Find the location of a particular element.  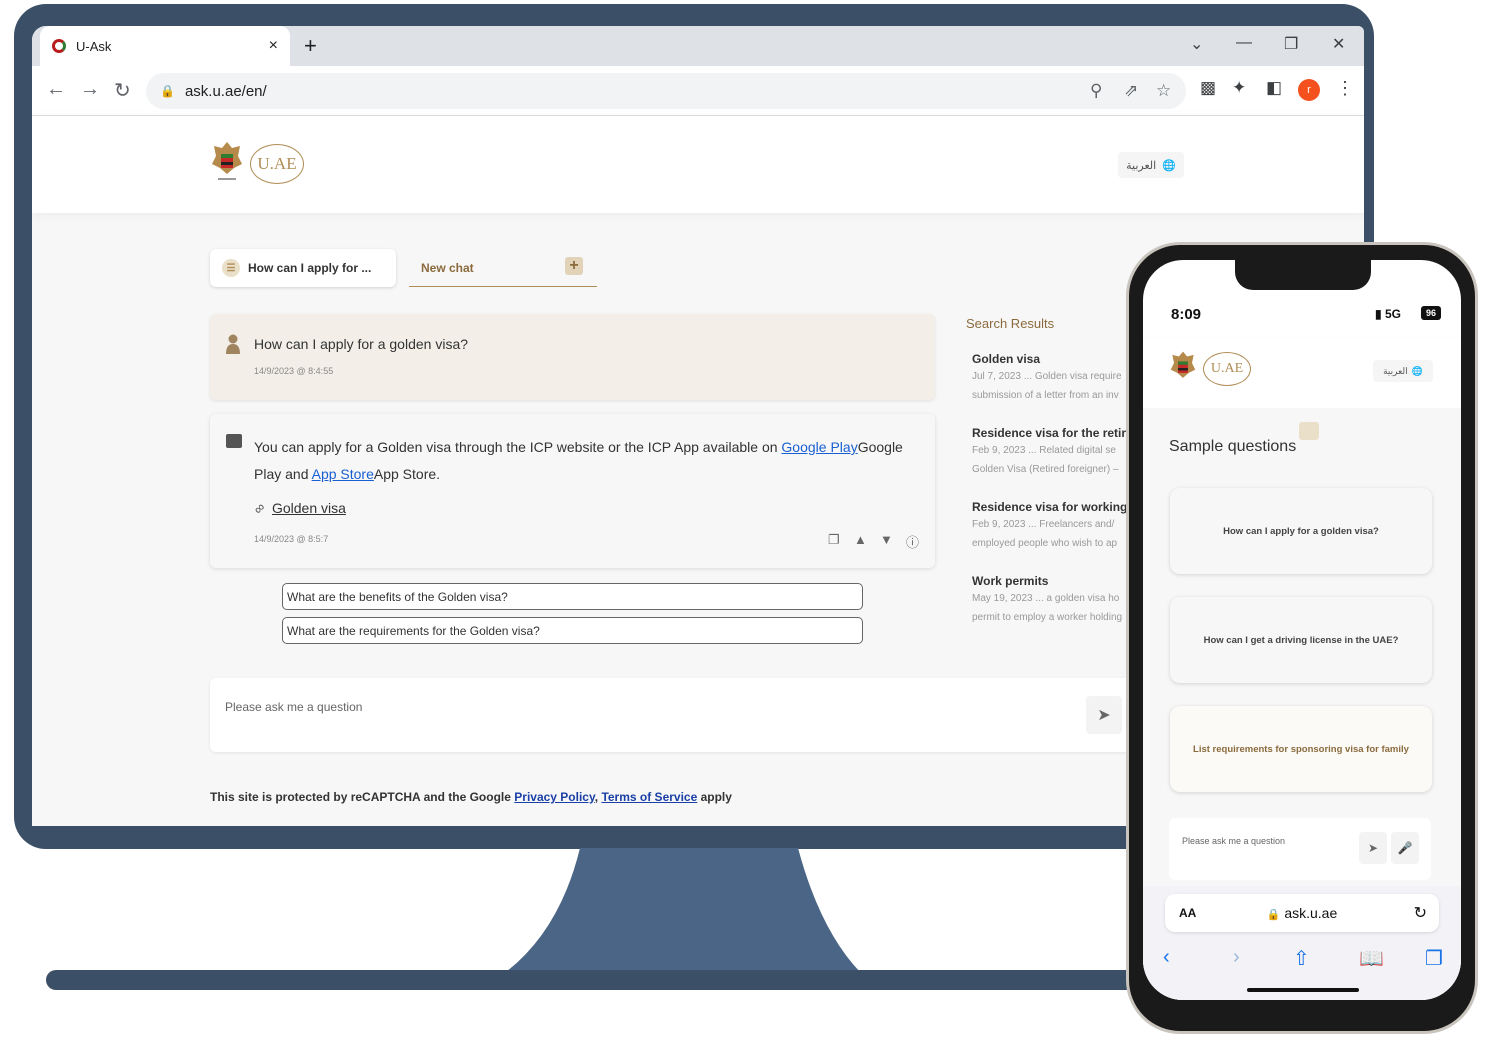

language-toggle-button: العربية 🌐 is located at coordinates (1151, 165).